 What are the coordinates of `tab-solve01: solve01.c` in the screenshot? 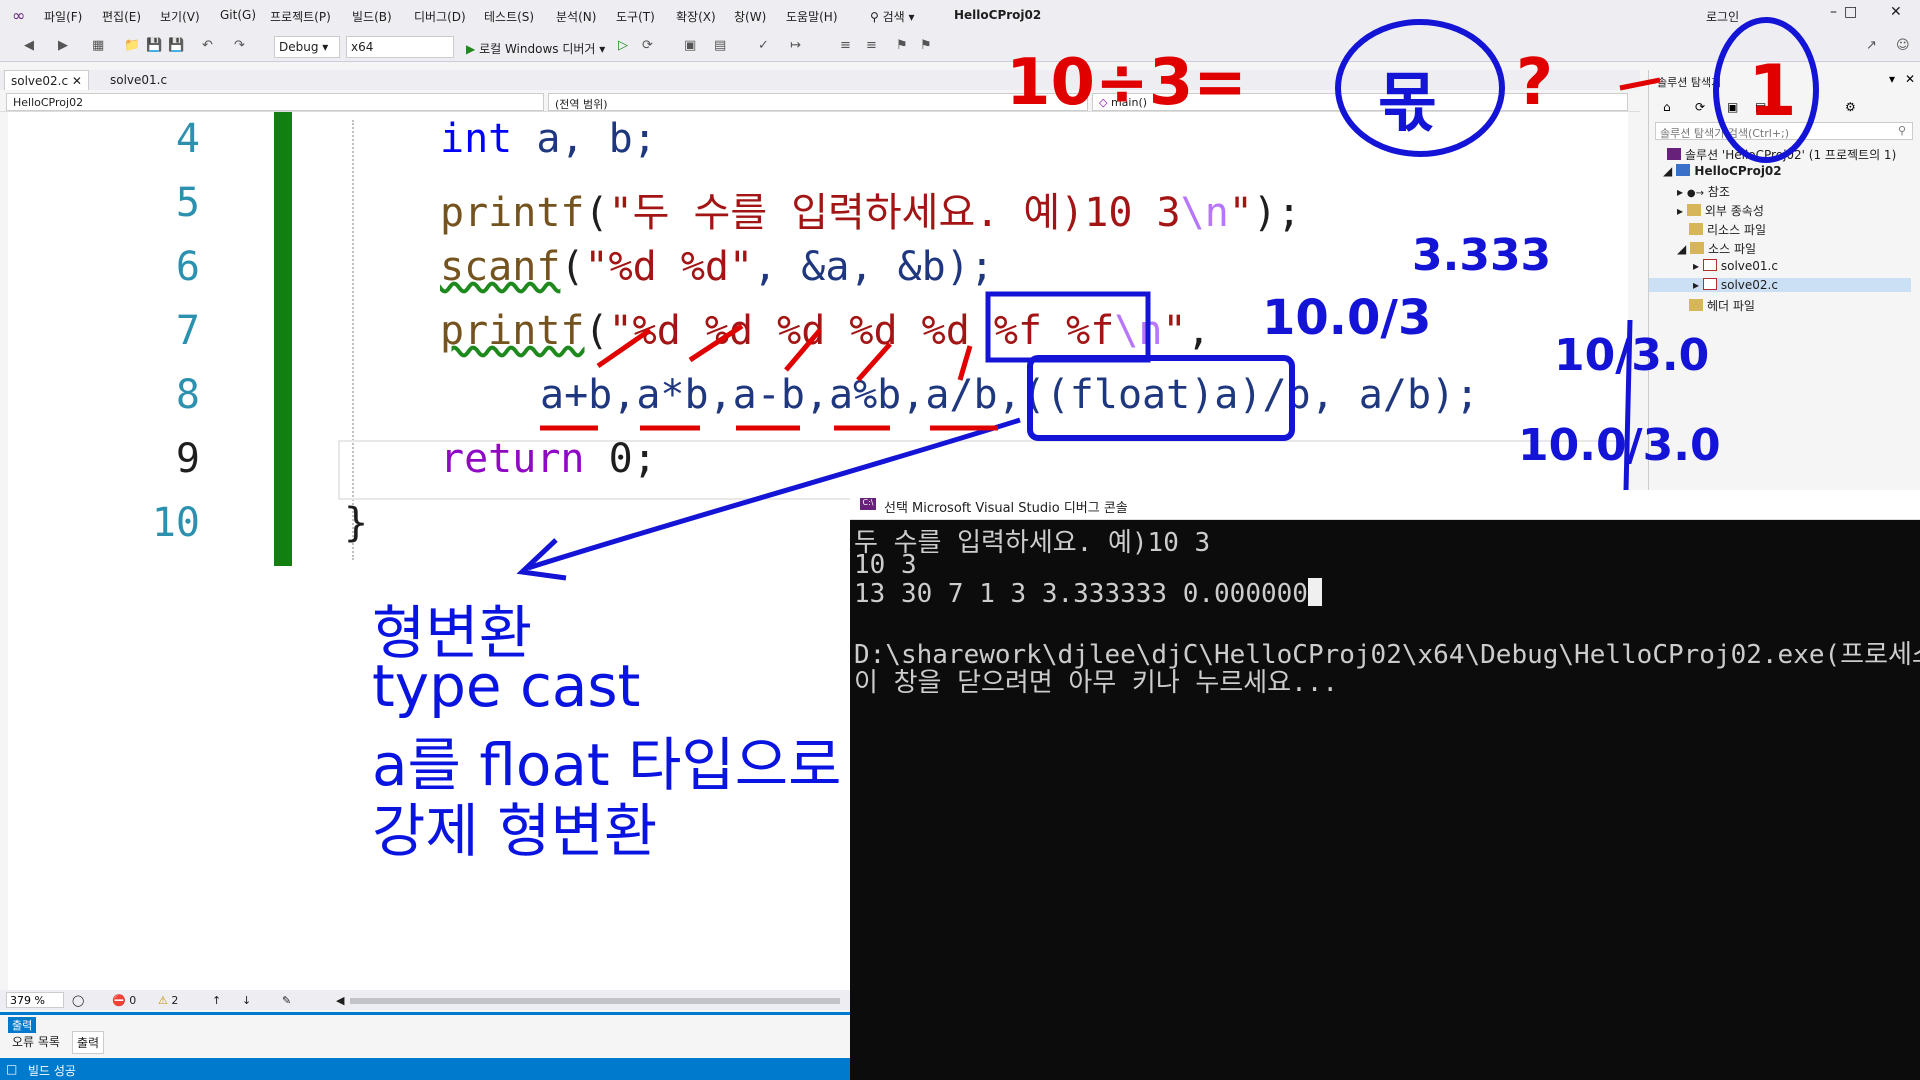 It's located at (138, 80).